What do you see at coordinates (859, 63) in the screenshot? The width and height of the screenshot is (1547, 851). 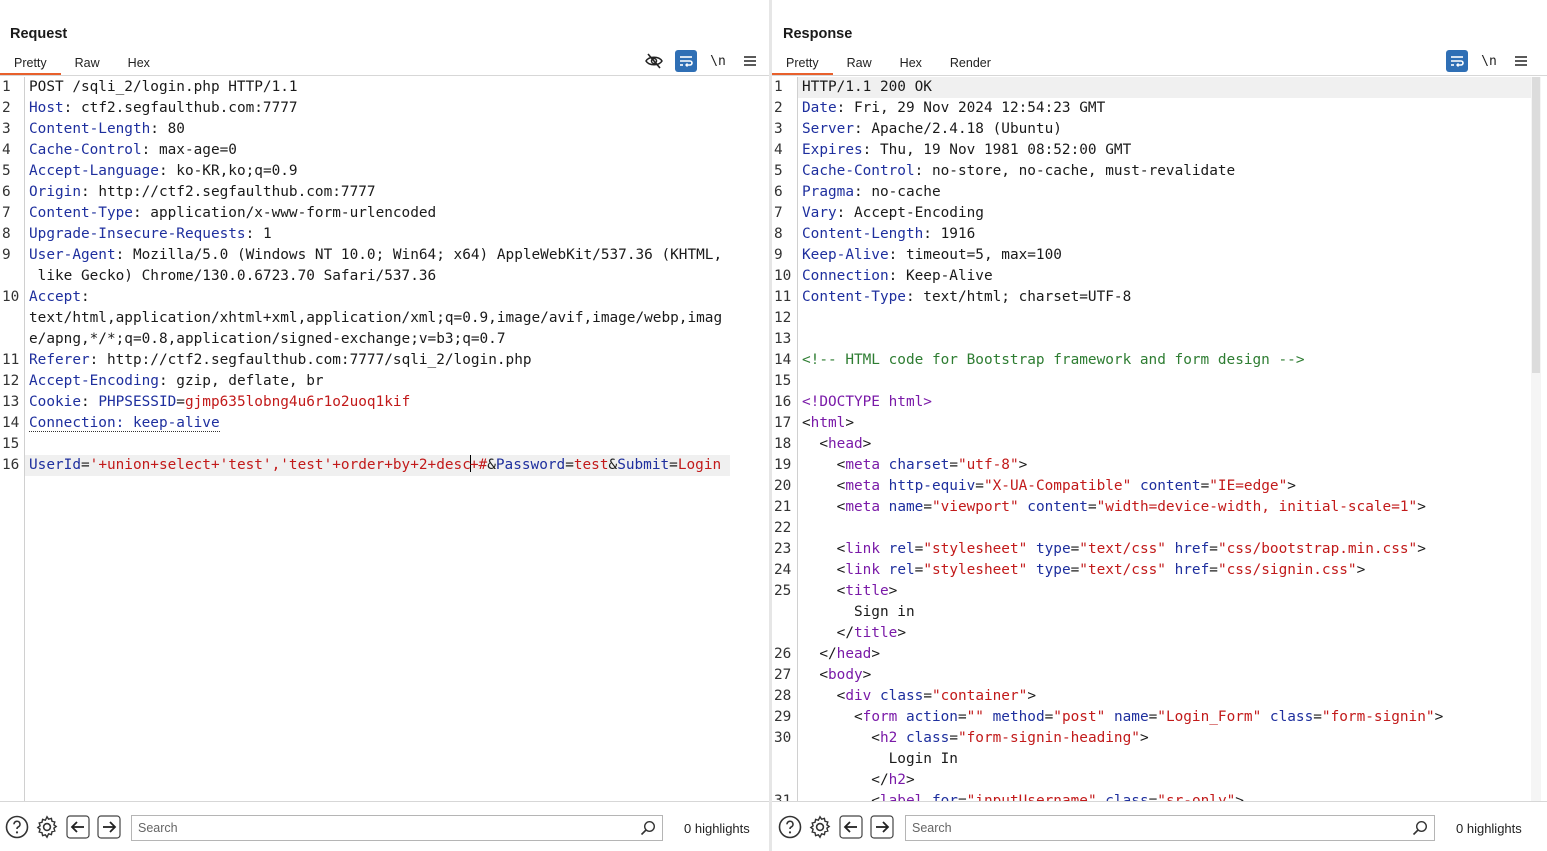 I see `response-tab-raw: Raw` at bounding box center [859, 63].